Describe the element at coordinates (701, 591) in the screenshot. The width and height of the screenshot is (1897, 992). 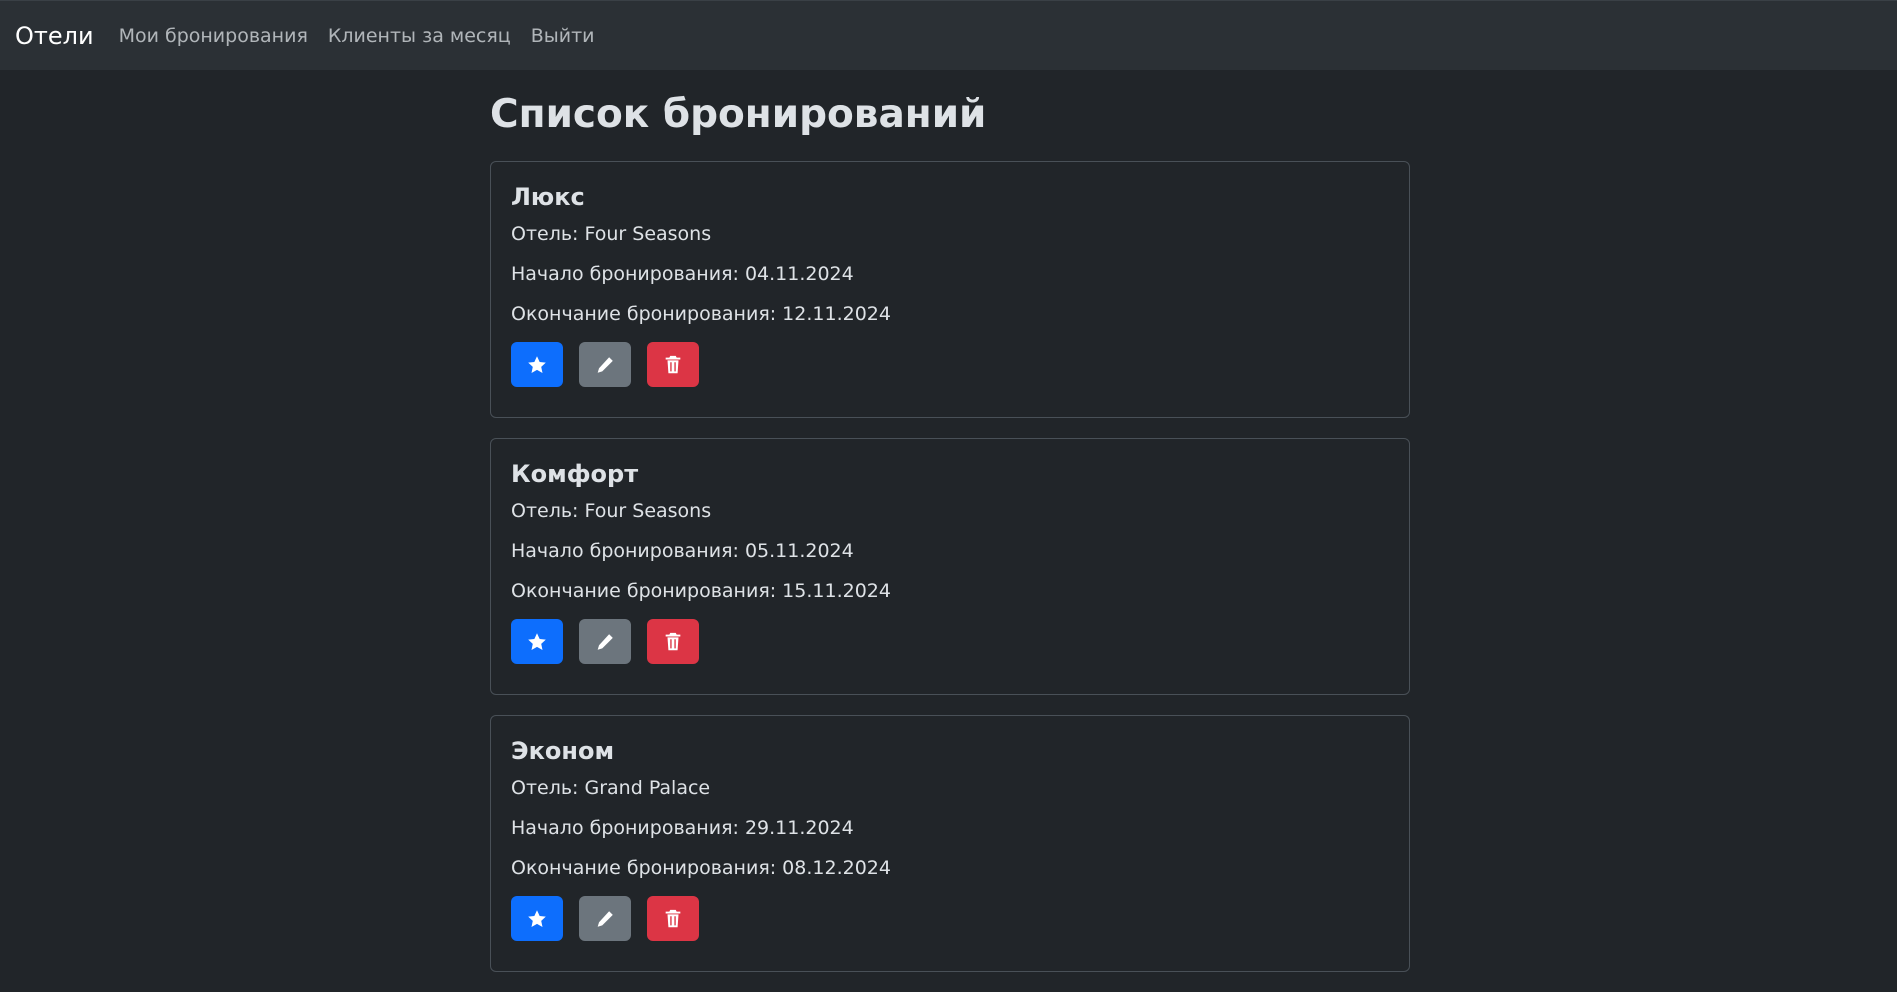
I see `booking-end-date: Окончание бронирования: 15.11.2024` at that location.